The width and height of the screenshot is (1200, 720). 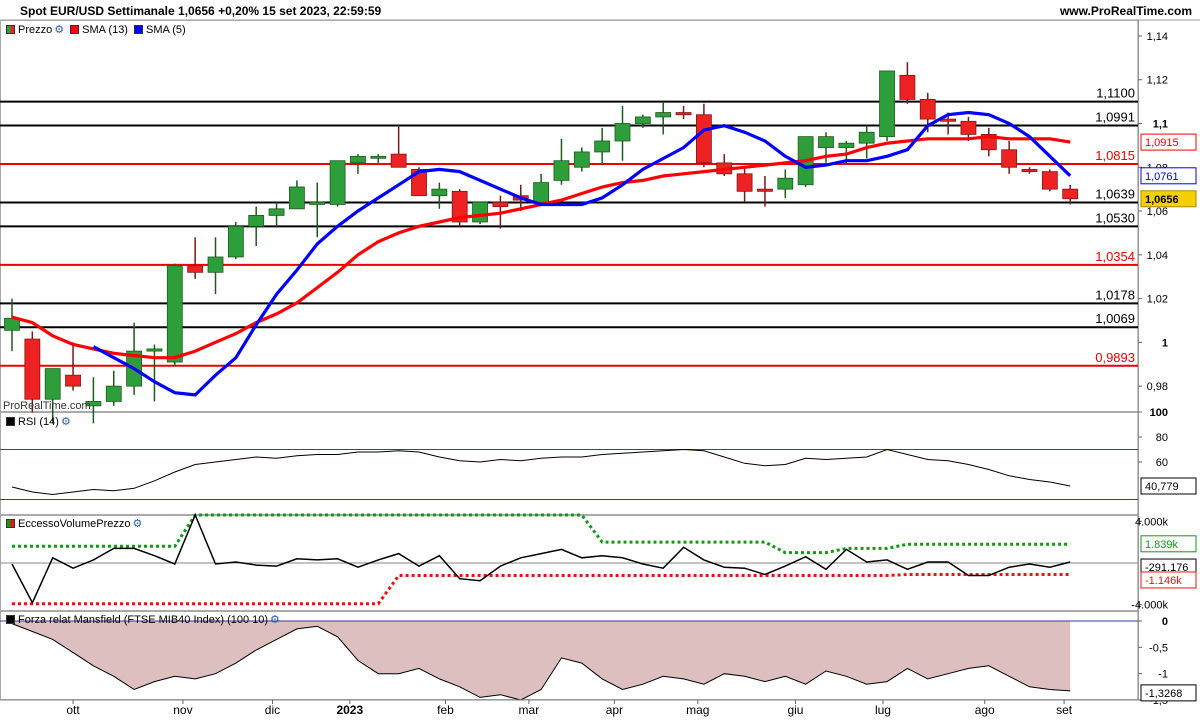 What do you see at coordinates (10, 523) in the screenshot?
I see `volume-swatch-icon` at bounding box center [10, 523].